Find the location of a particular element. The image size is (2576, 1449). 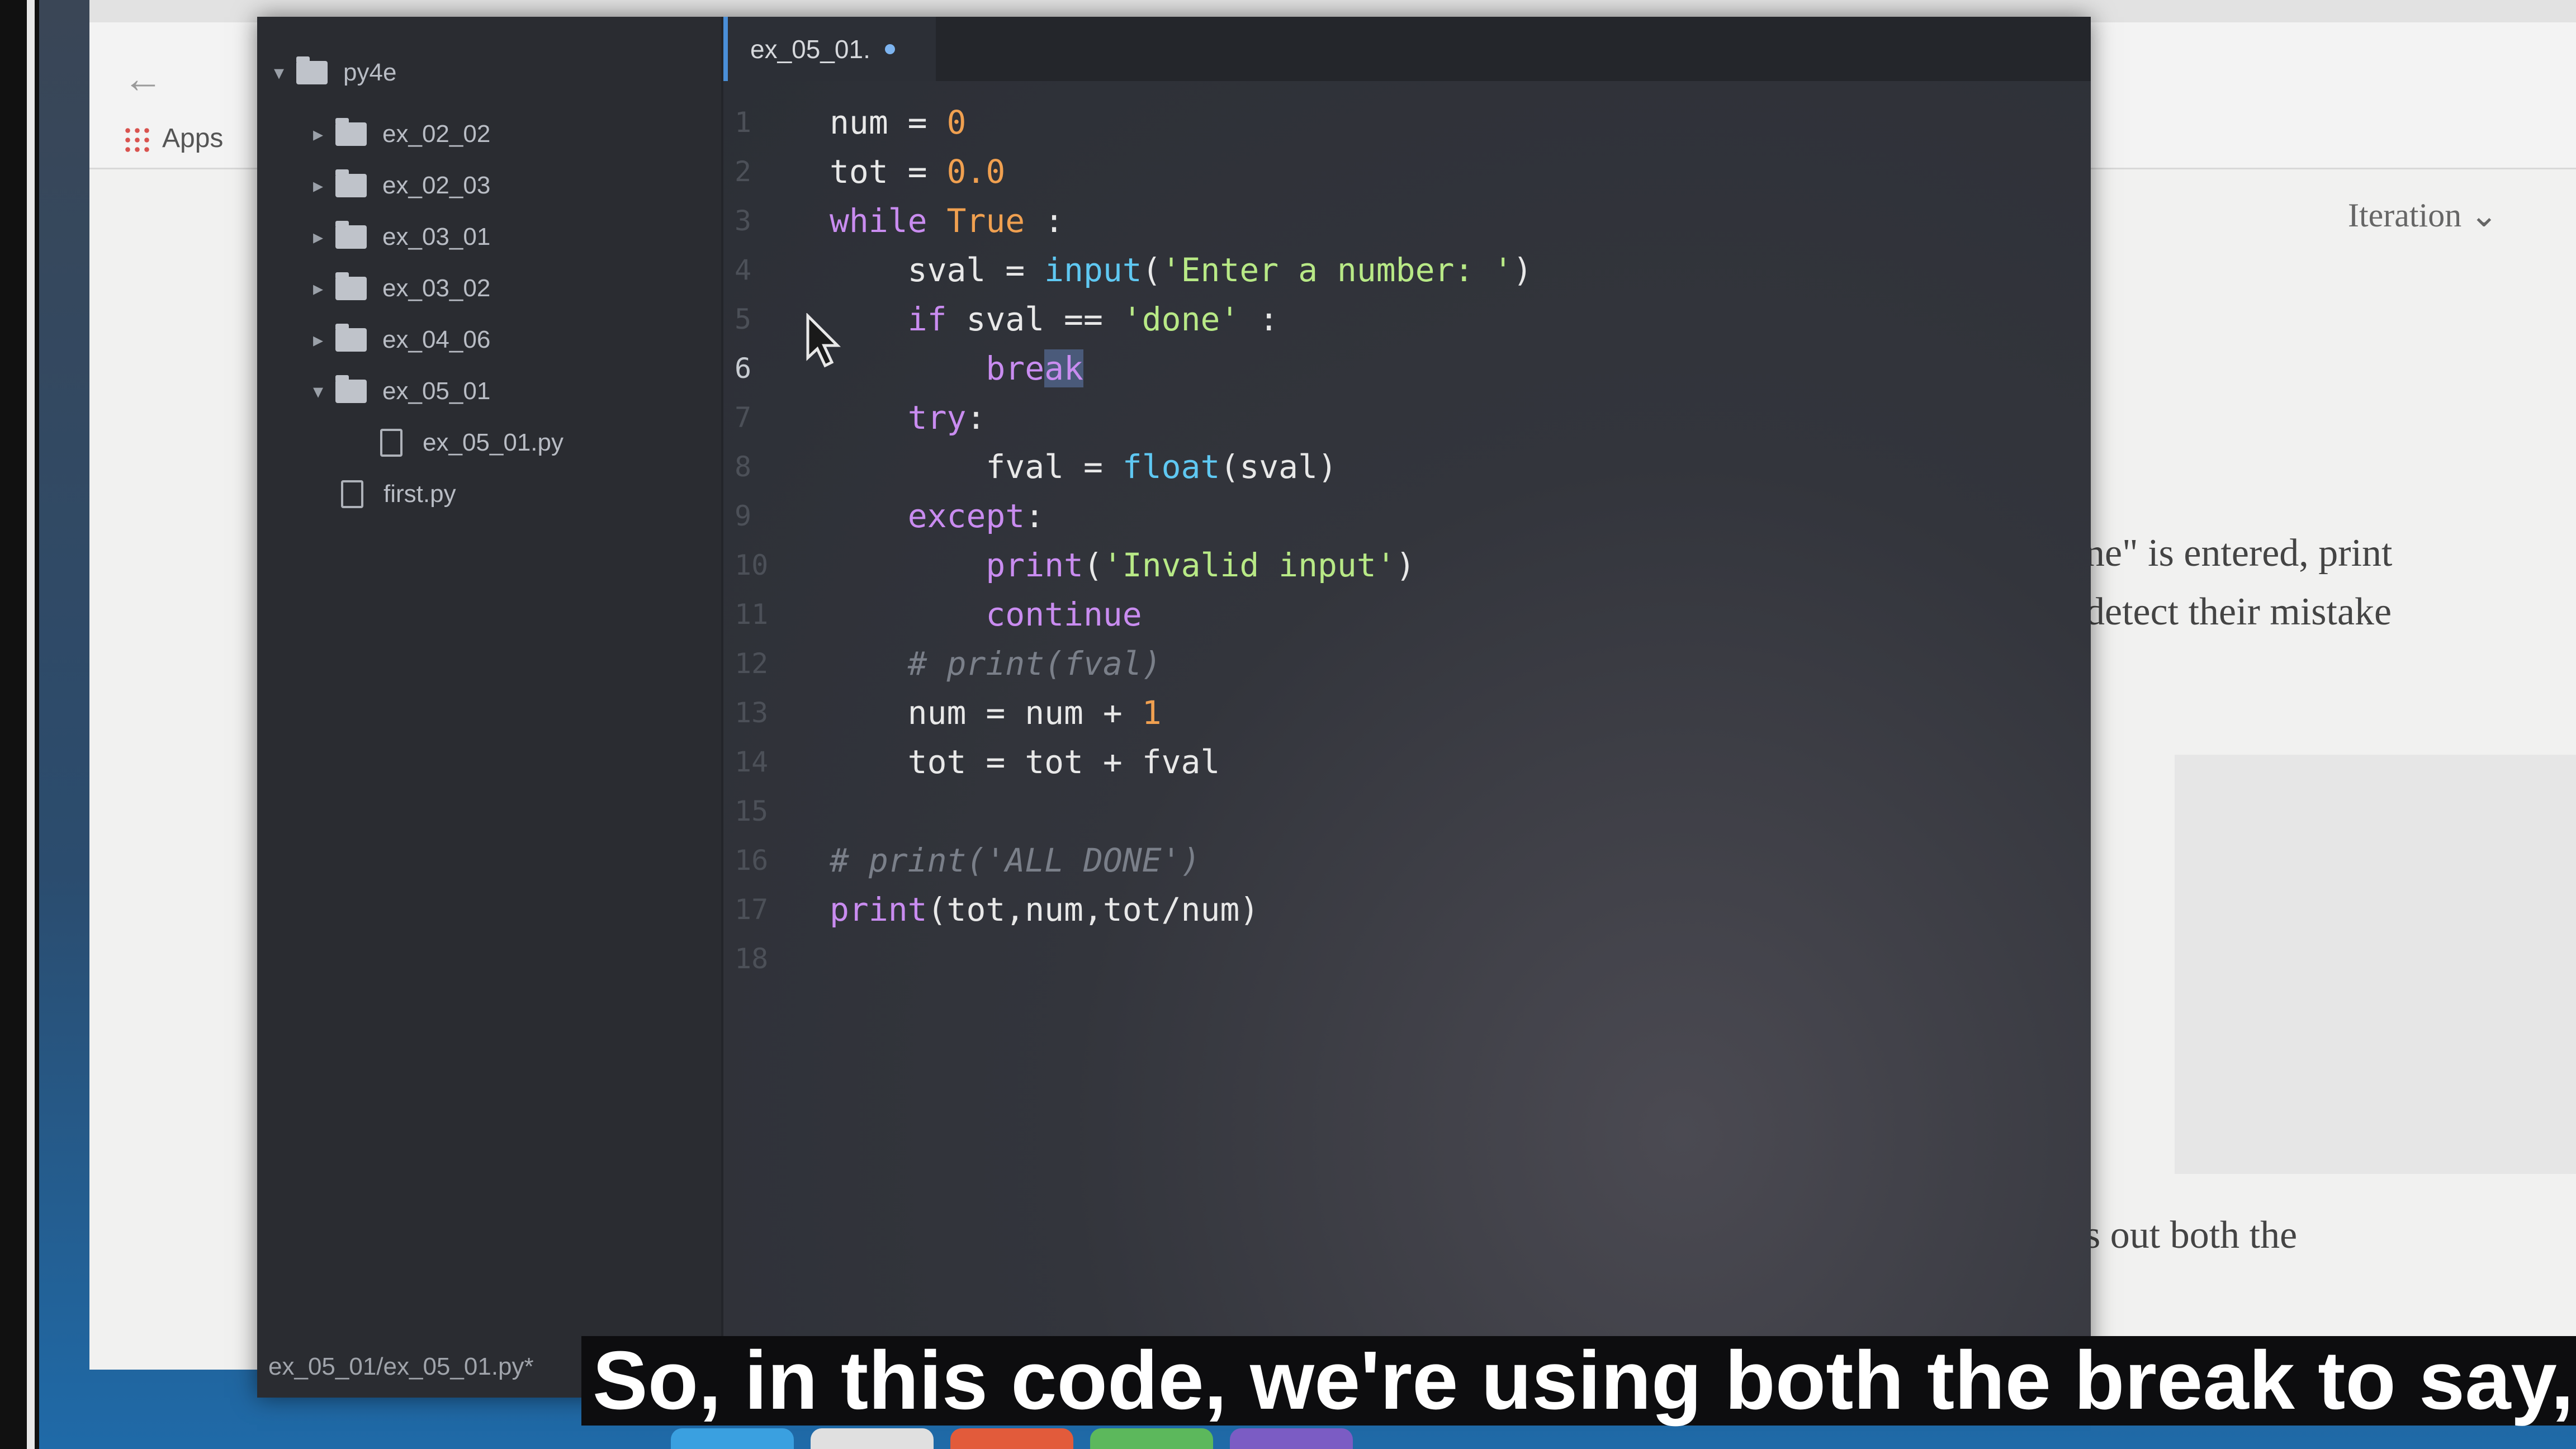

code-sample-box is located at coordinates (2375, 964).